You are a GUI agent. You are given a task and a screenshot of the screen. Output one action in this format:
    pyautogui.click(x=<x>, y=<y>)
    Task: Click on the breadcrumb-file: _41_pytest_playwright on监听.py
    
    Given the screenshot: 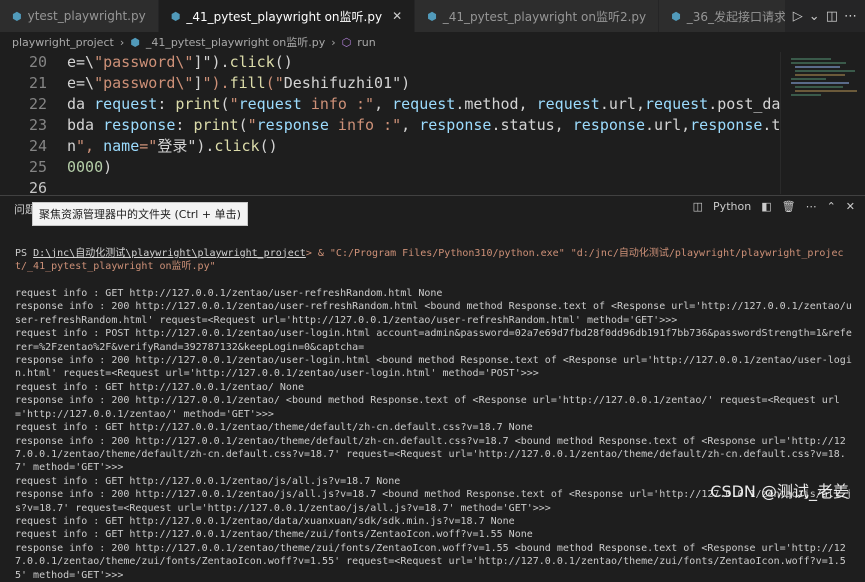 What is the action you would take?
    pyautogui.click(x=235, y=42)
    